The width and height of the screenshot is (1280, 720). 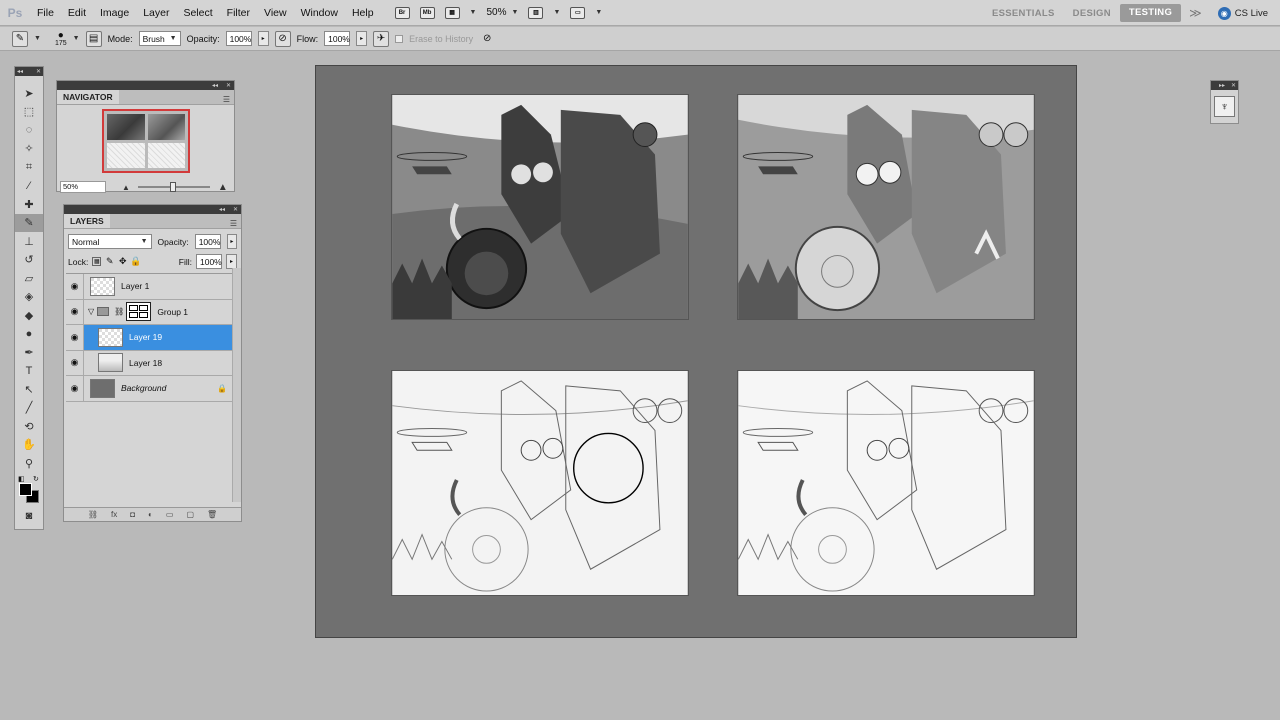 I want to click on fill-input: 100%, so click(x=209, y=261).